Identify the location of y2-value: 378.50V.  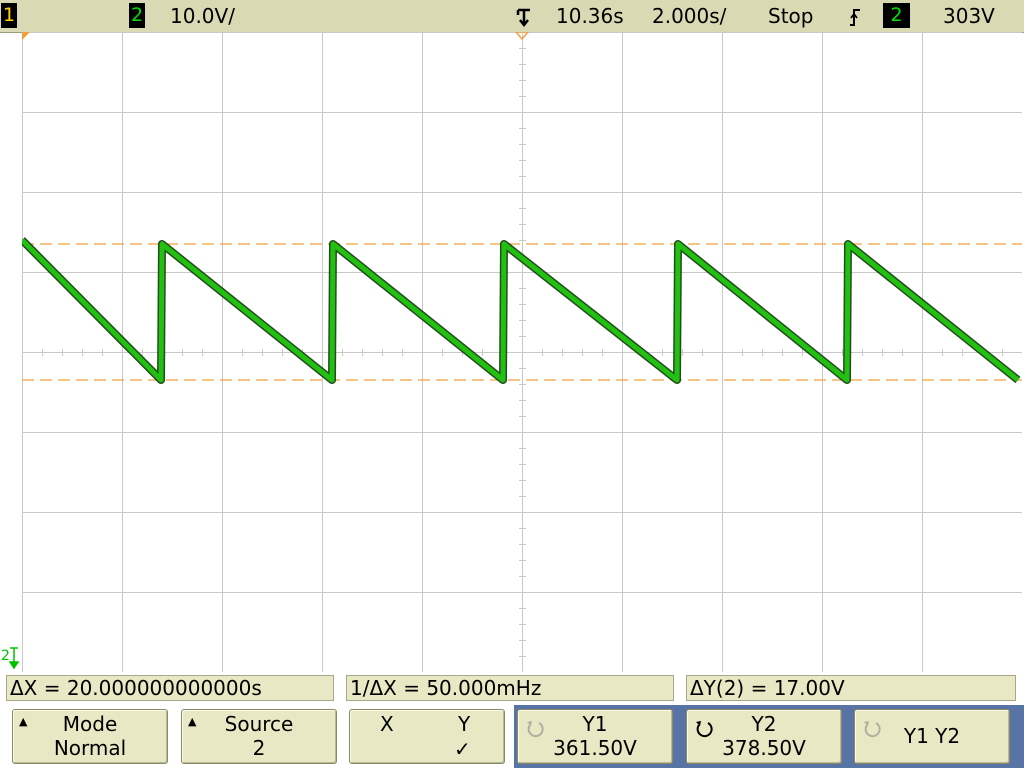
(764, 748).